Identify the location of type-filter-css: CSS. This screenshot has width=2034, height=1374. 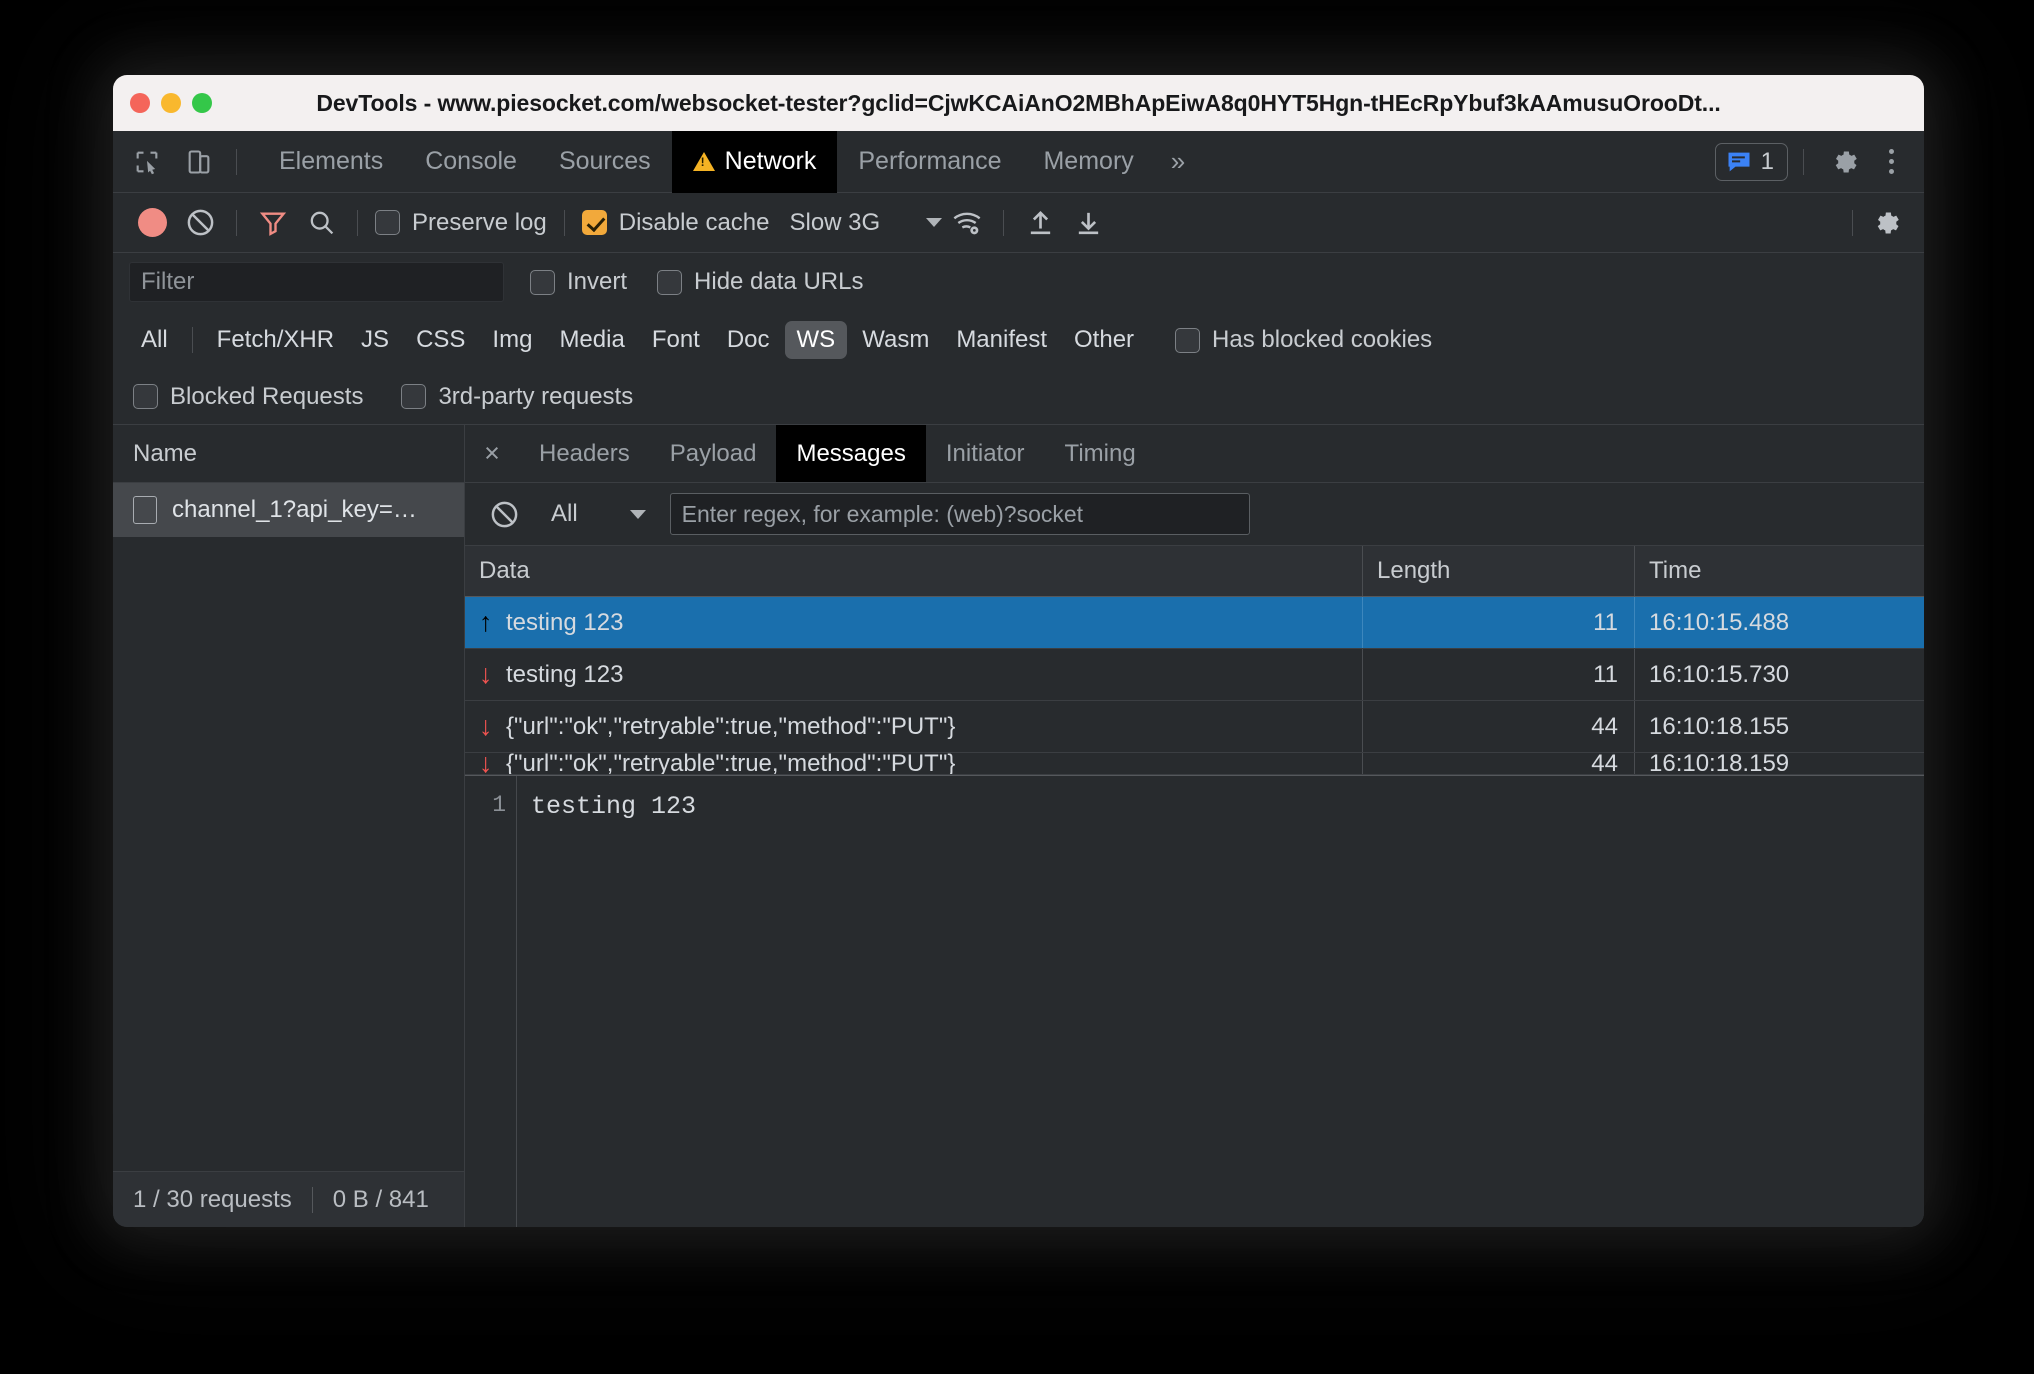
(440, 340).